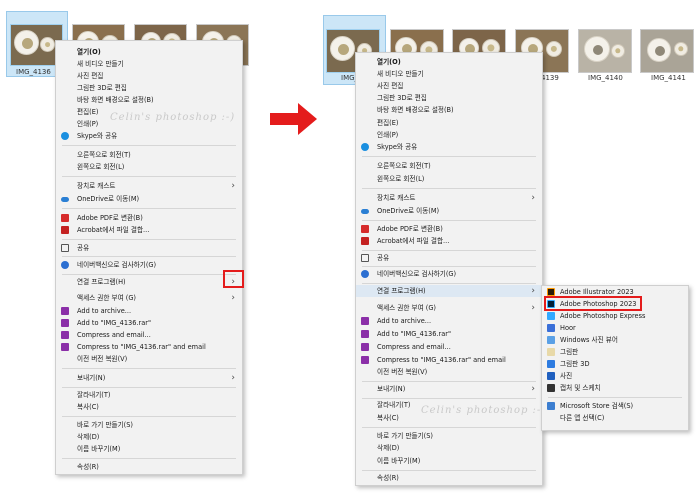 This screenshot has height=495, width=700. What do you see at coordinates (615, 418) in the screenshot?
I see `menu-item-choose-other-app: 다른 앱 선택(C)` at bounding box center [615, 418].